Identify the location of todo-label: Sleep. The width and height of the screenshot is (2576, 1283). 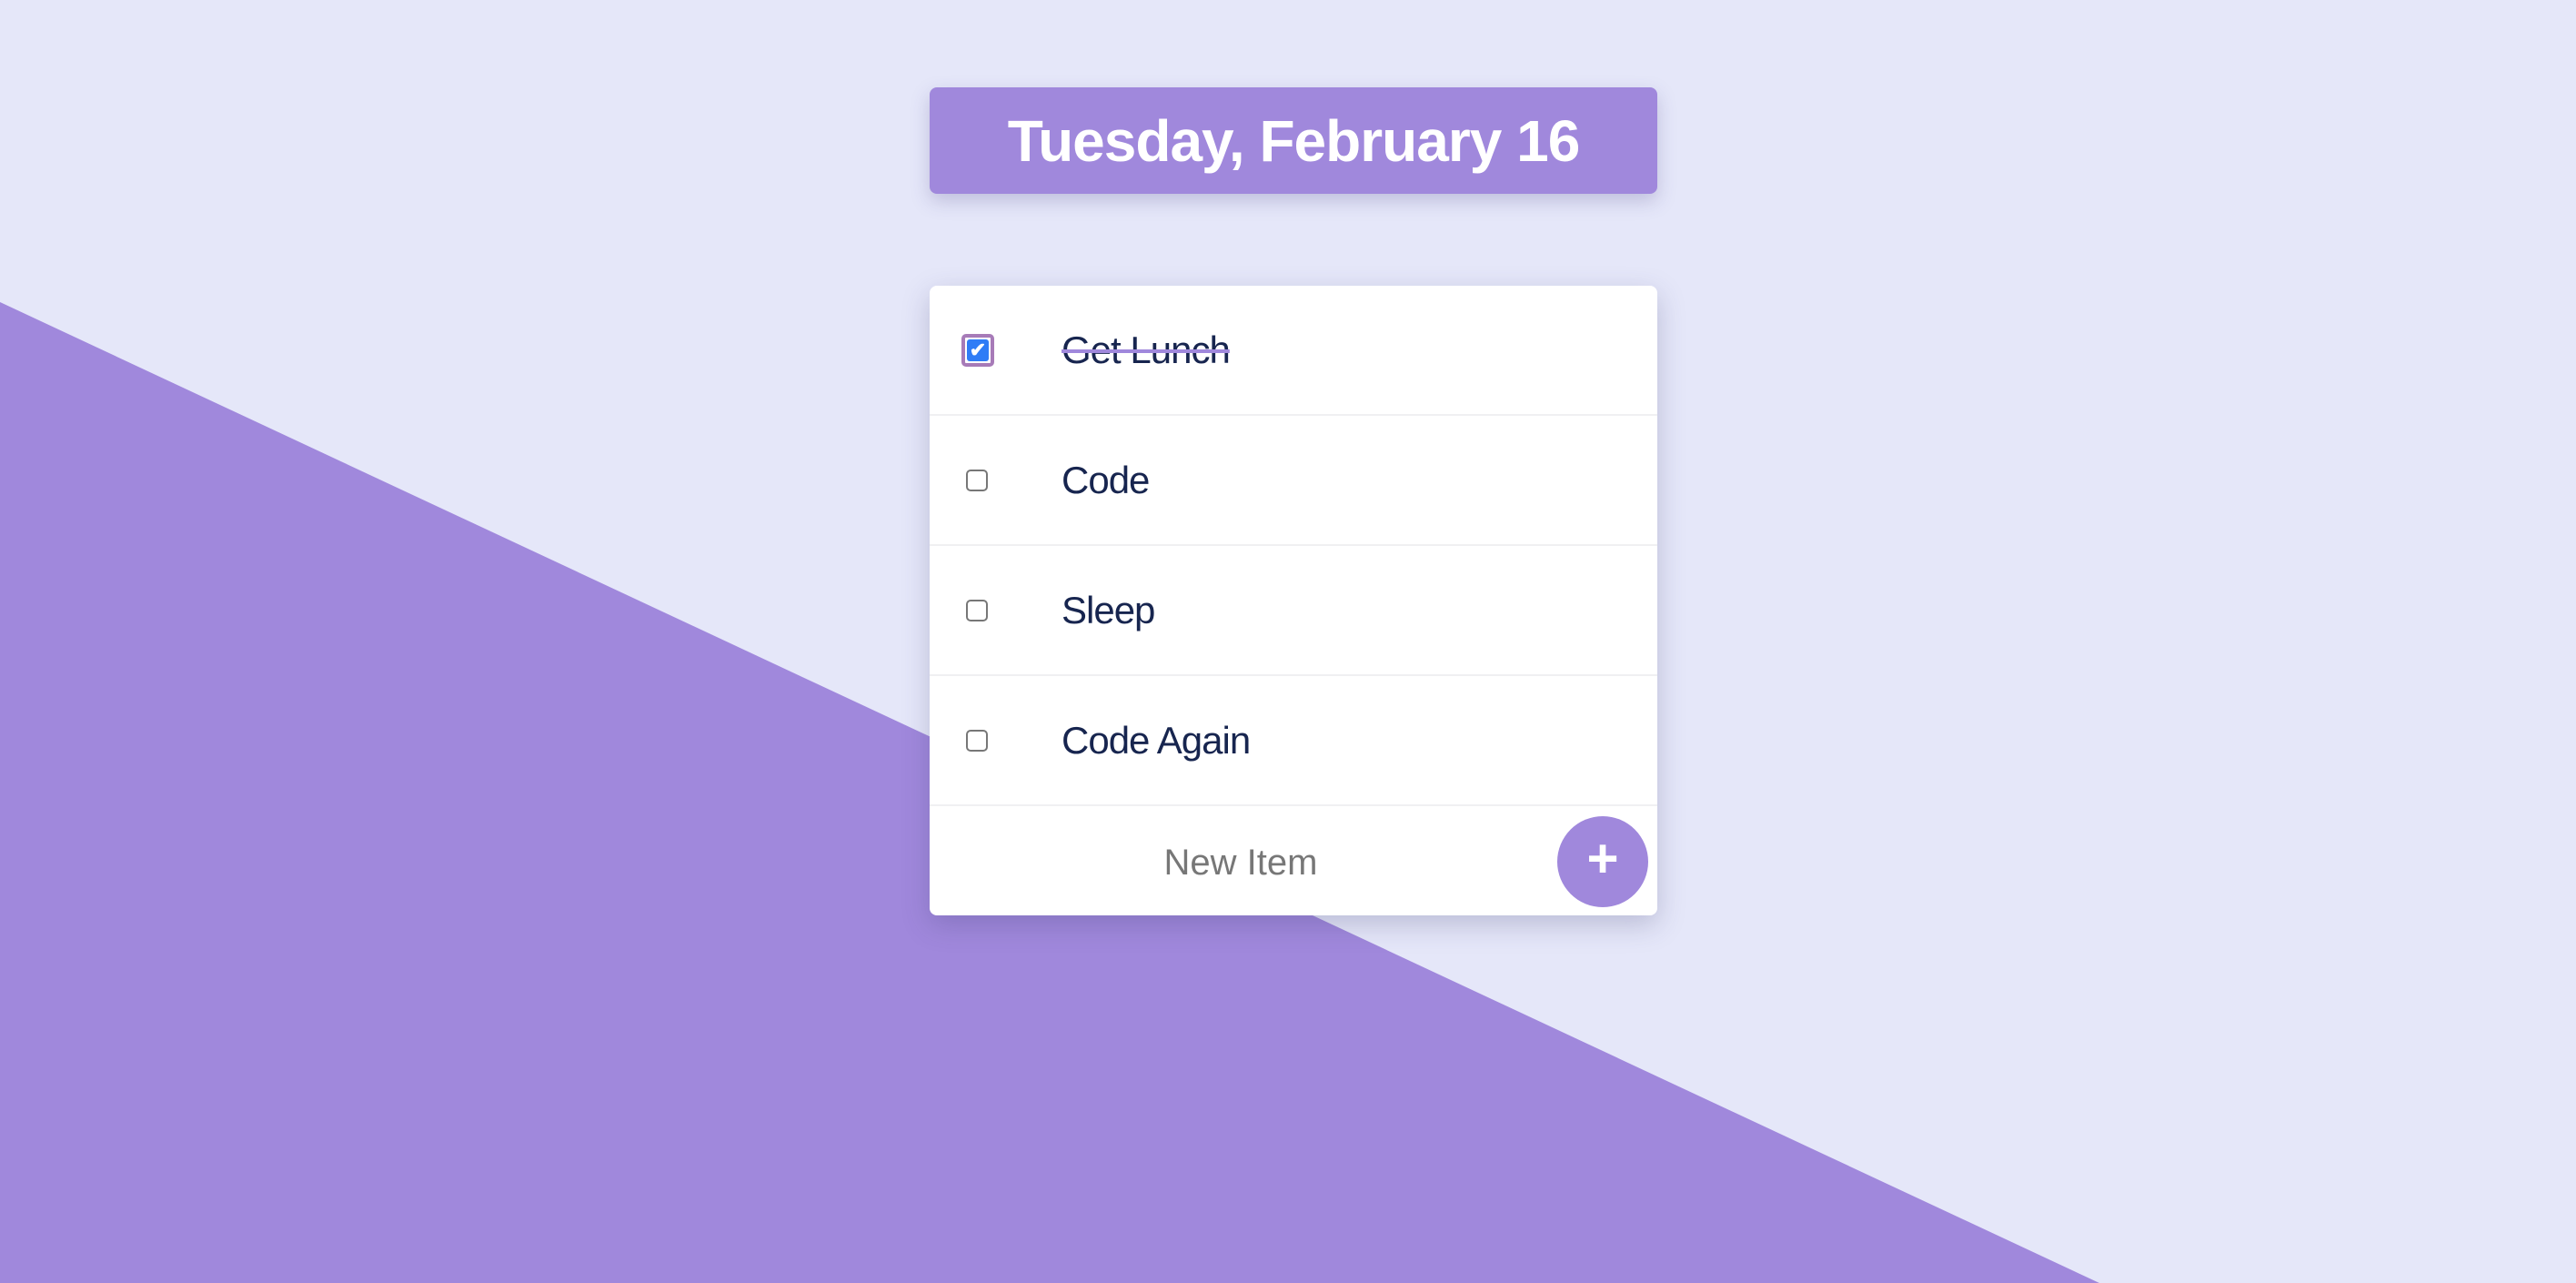
(1108, 610).